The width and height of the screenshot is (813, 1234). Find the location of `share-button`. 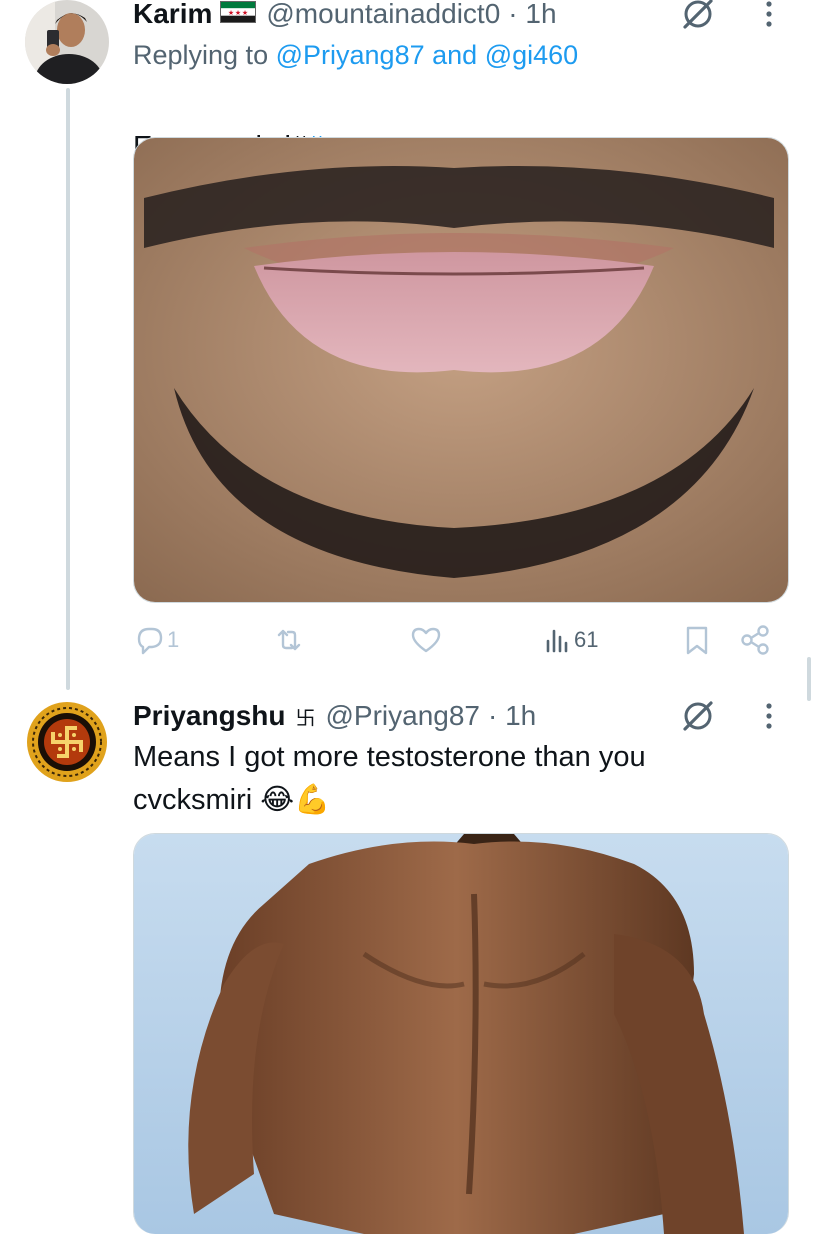

share-button is located at coordinates (755, 640).